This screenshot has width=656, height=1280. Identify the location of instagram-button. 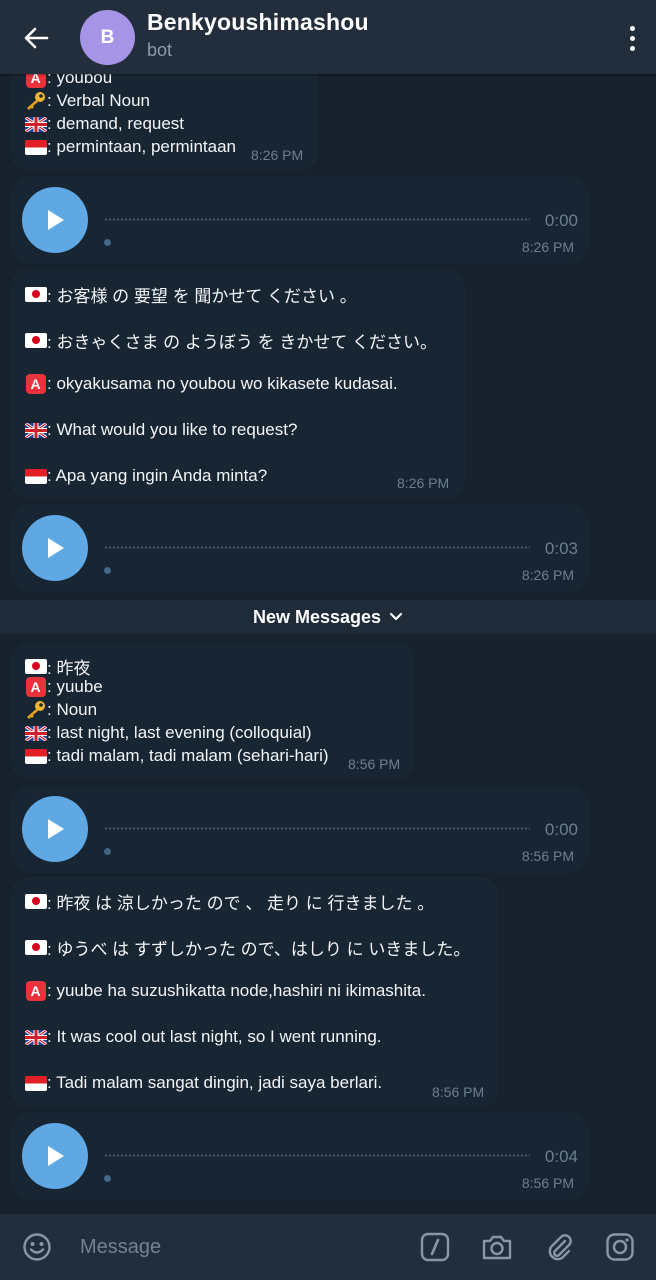
(620, 1247).